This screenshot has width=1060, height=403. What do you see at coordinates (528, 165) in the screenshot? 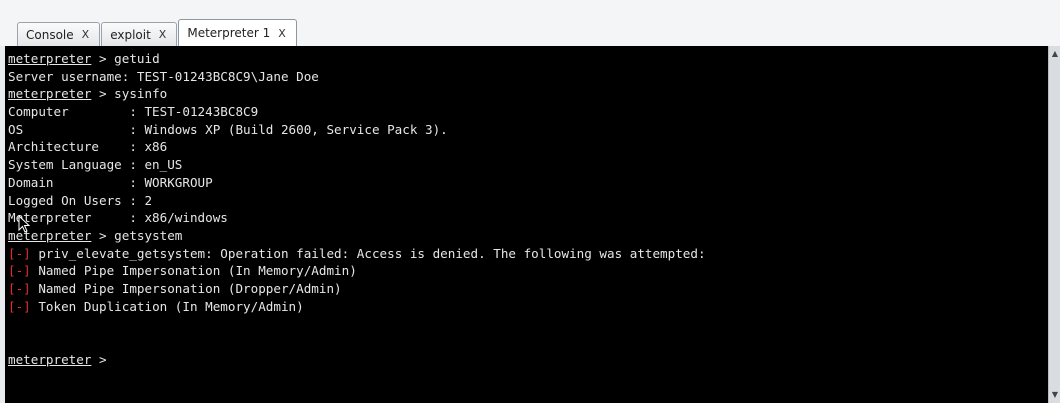
I see `terminal-line: System Language : en_US` at bounding box center [528, 165].